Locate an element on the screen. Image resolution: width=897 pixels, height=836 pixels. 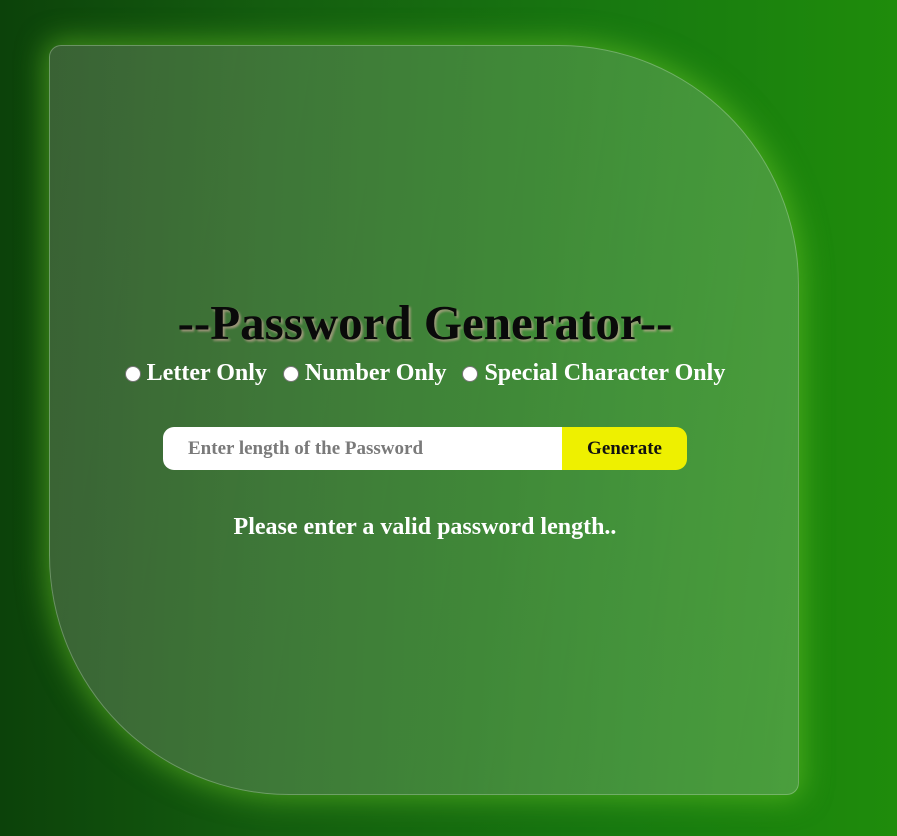
generate-button: Generate is located at coordinates (624, 448).